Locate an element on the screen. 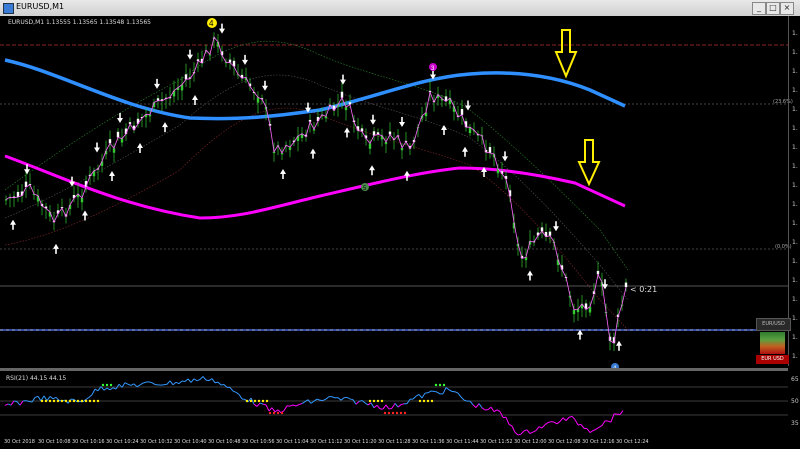  price-axis: 1. 1. 1. 1. 1. 1. 1. 1. 1. 1. 1. 1. 1. 1. 1. 1. 1. 1. is located at coordinates (794, 191).